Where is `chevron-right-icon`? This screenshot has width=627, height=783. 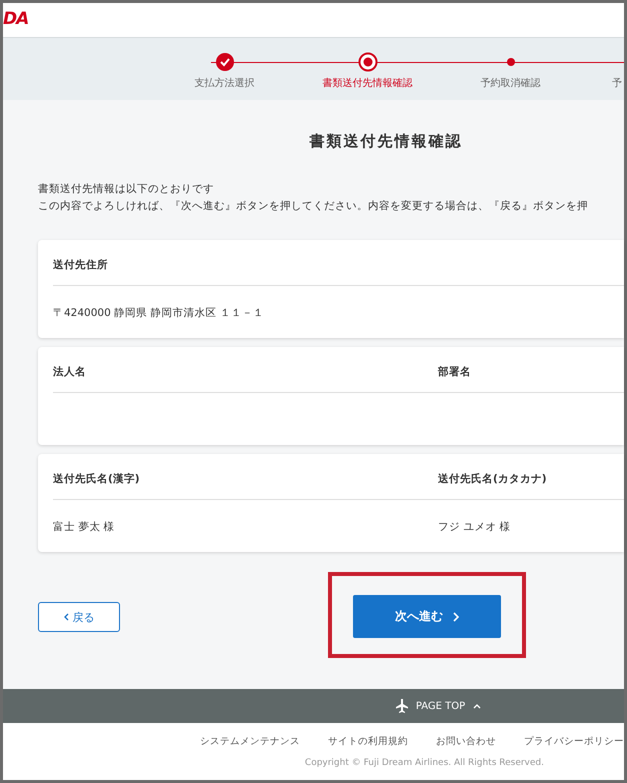 chevron-right-icon is located at coordinates (456, 617).